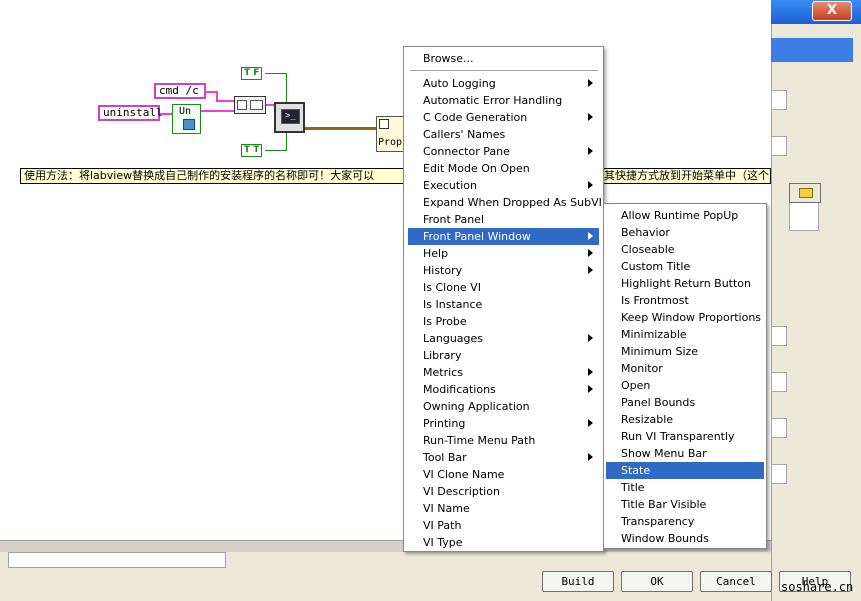  What do you see at coordinates (493, 100) in the screenshot?
I see `menu-item-label: Automatic Error Handling` at bounding box center [493, 100].